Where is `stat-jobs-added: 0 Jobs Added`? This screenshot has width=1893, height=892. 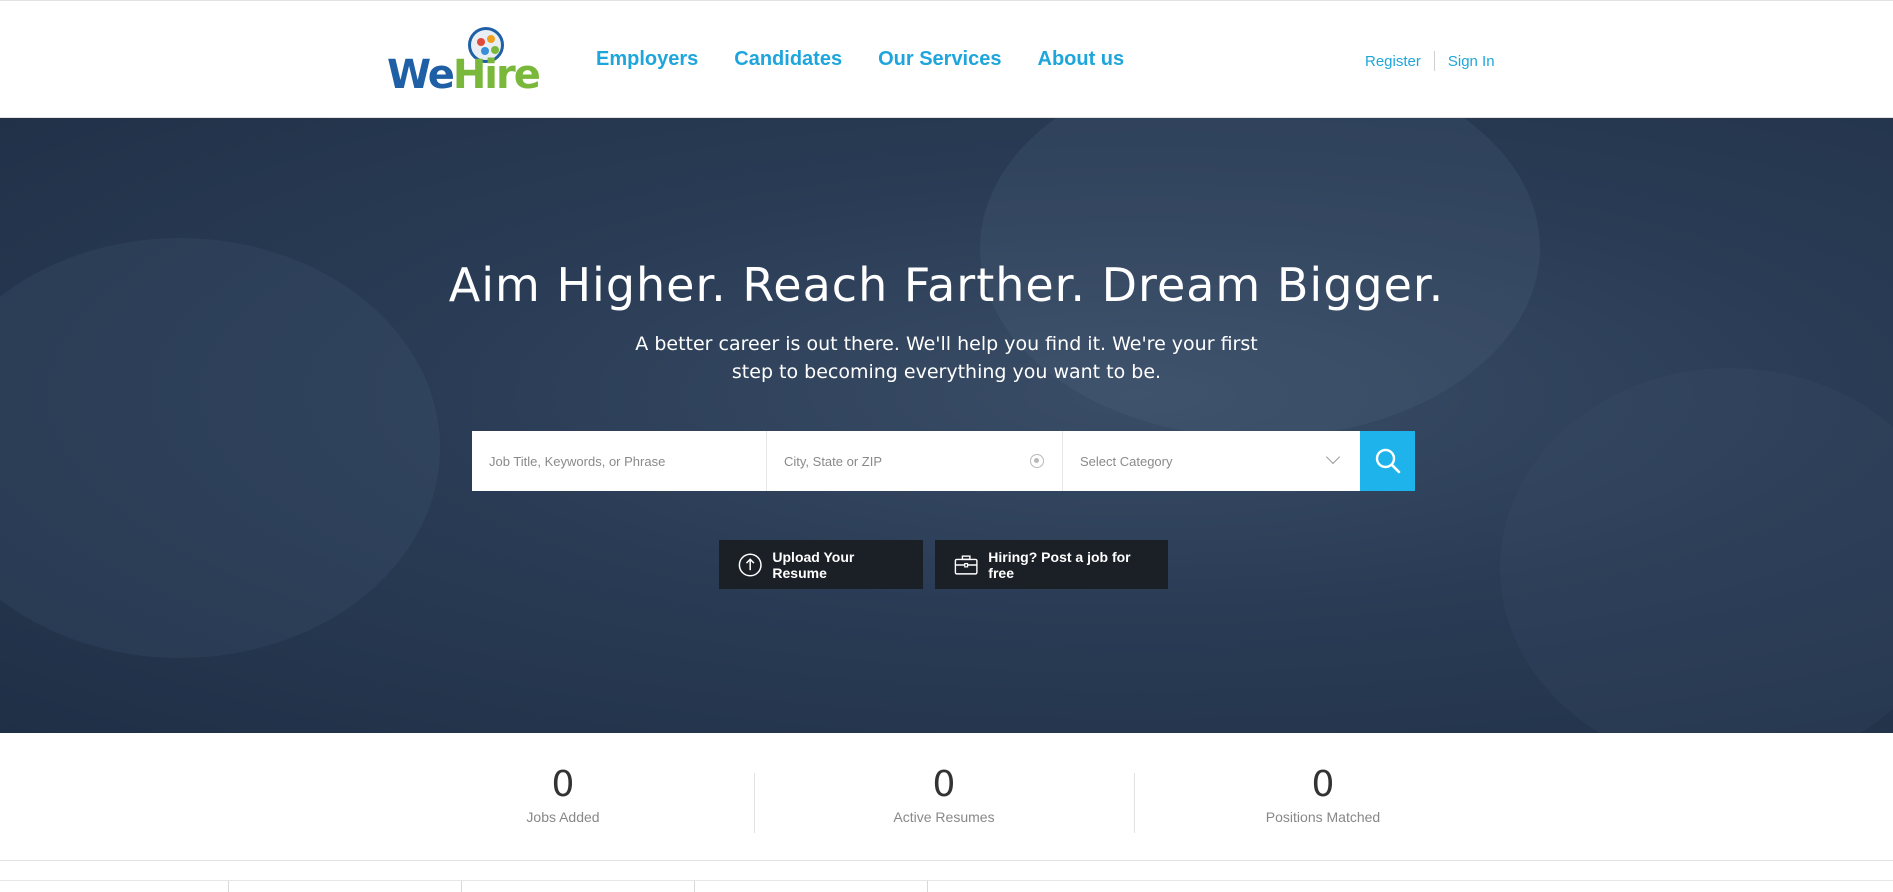
stat-jobs-added: 0 Jobs Added is located at coordinates (563, 795).